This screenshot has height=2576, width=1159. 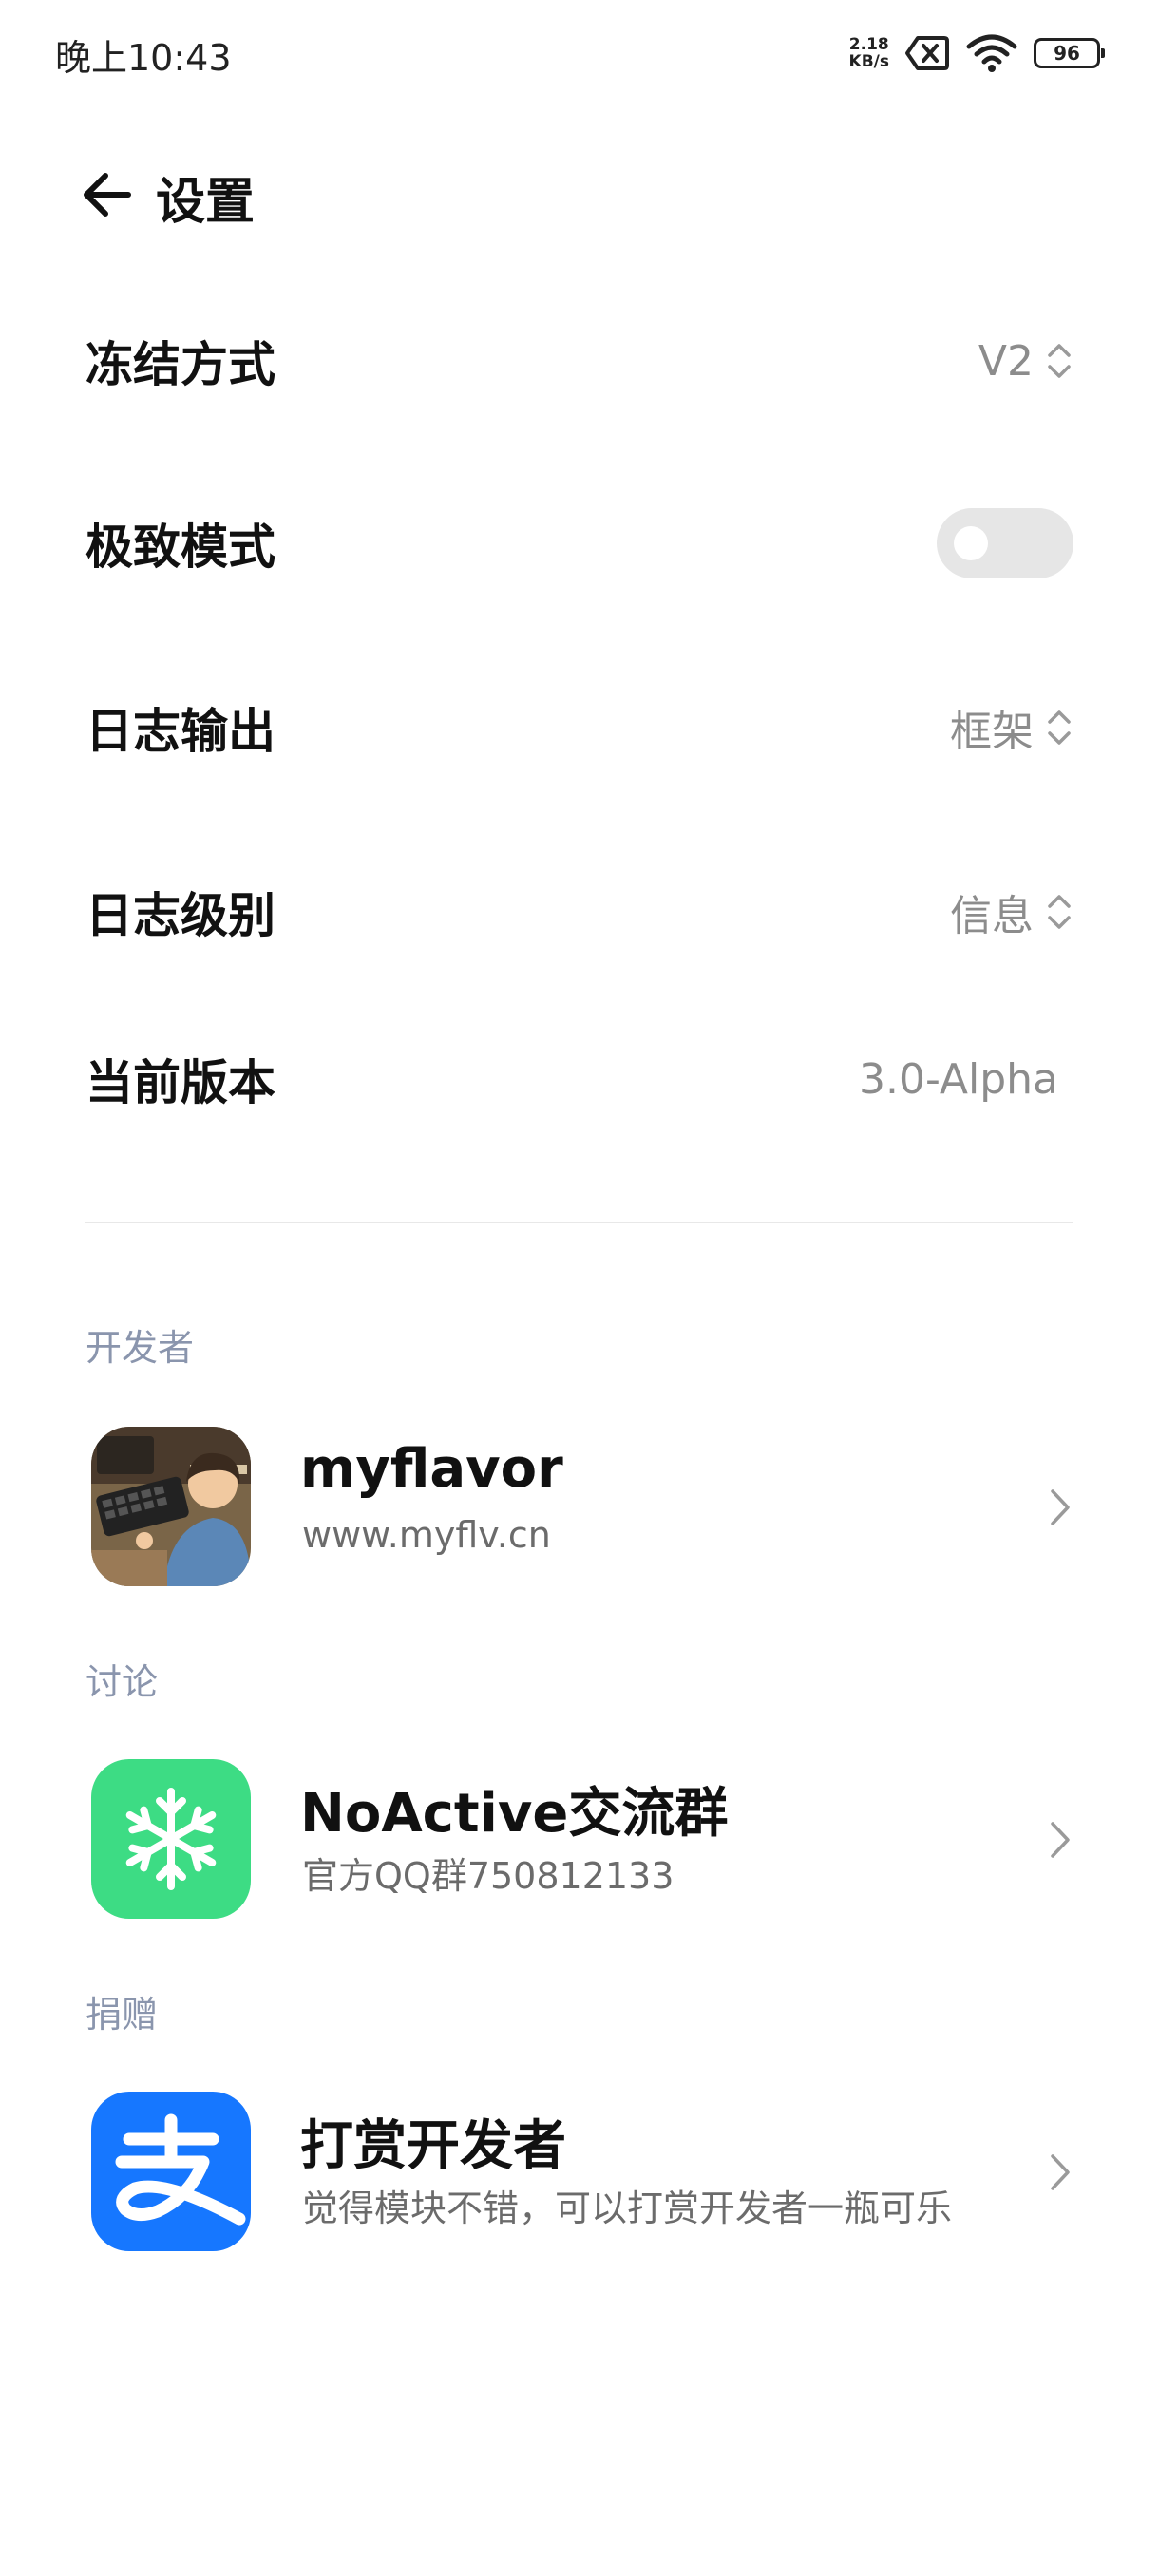 I want to click on battery-level: 96, so click(x=1067, y=53).